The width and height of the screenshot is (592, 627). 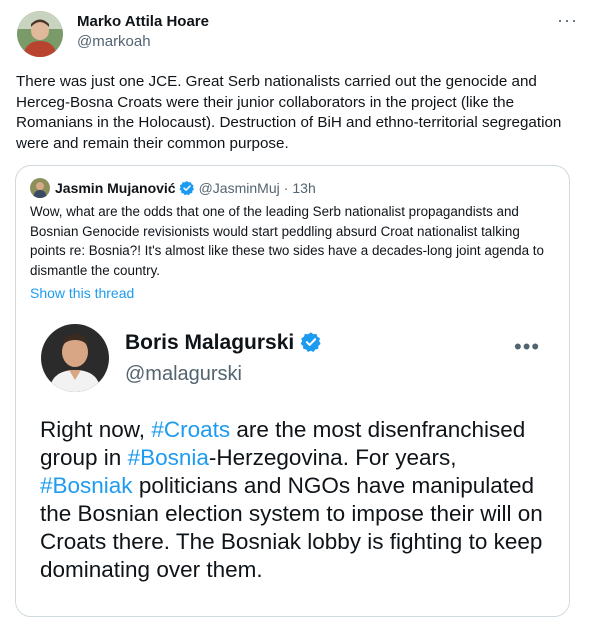 I want to click on quoted-author-avatar, so click(x=40, y=188).